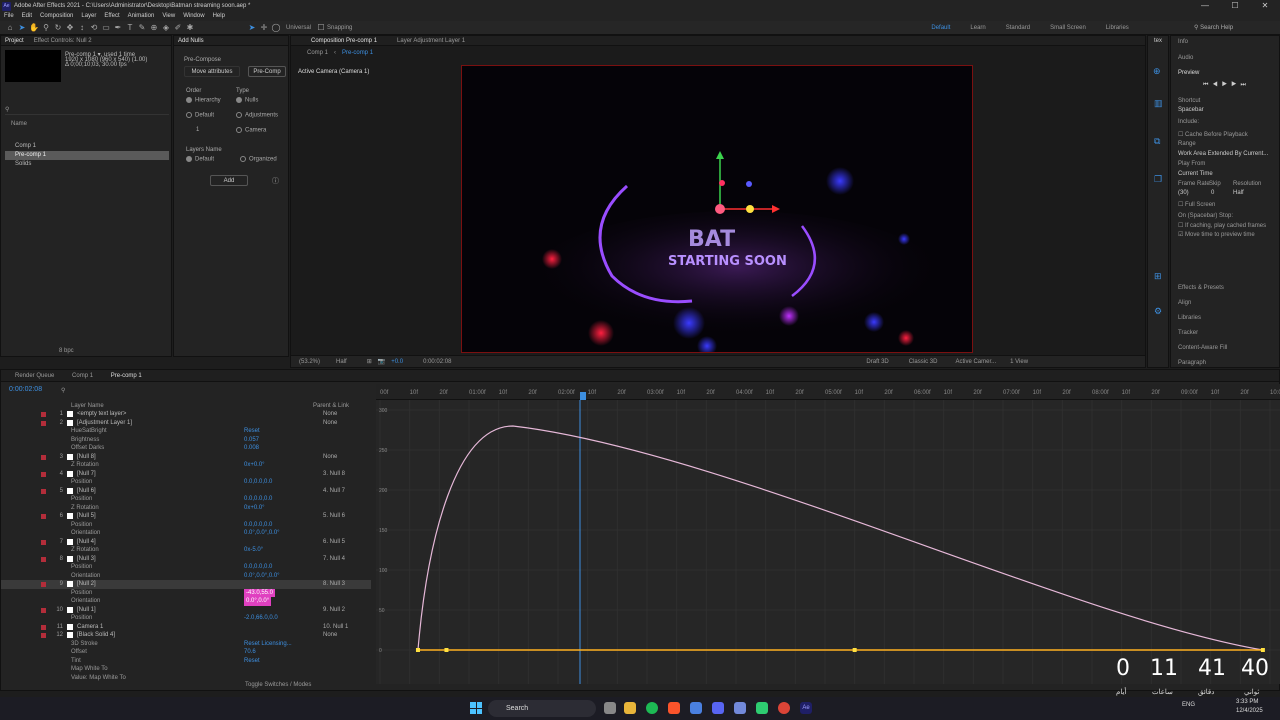  What do you see at coordinates (219, 16) in the screenshot?
I see `menu-help: Help` at bounding box center [219, 16].